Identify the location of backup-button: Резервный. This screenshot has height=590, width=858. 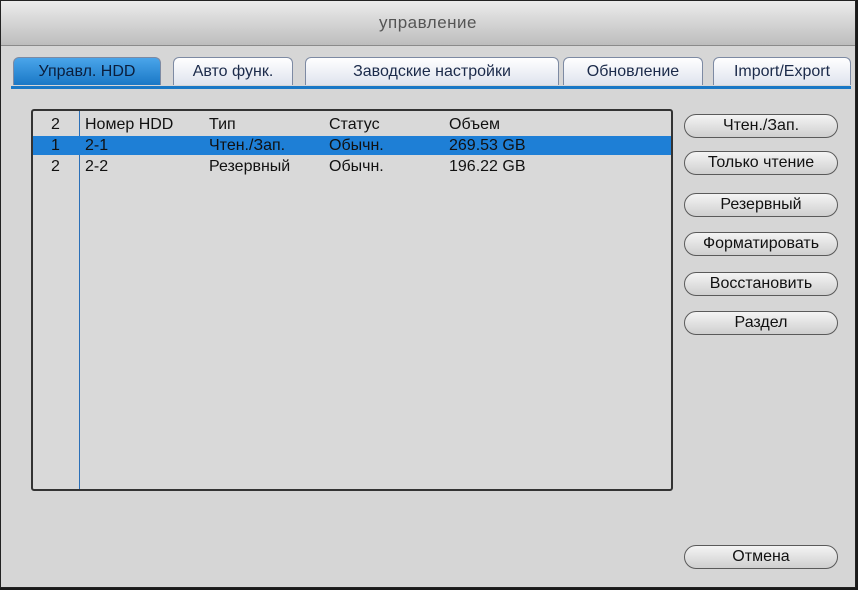
(761, 205).